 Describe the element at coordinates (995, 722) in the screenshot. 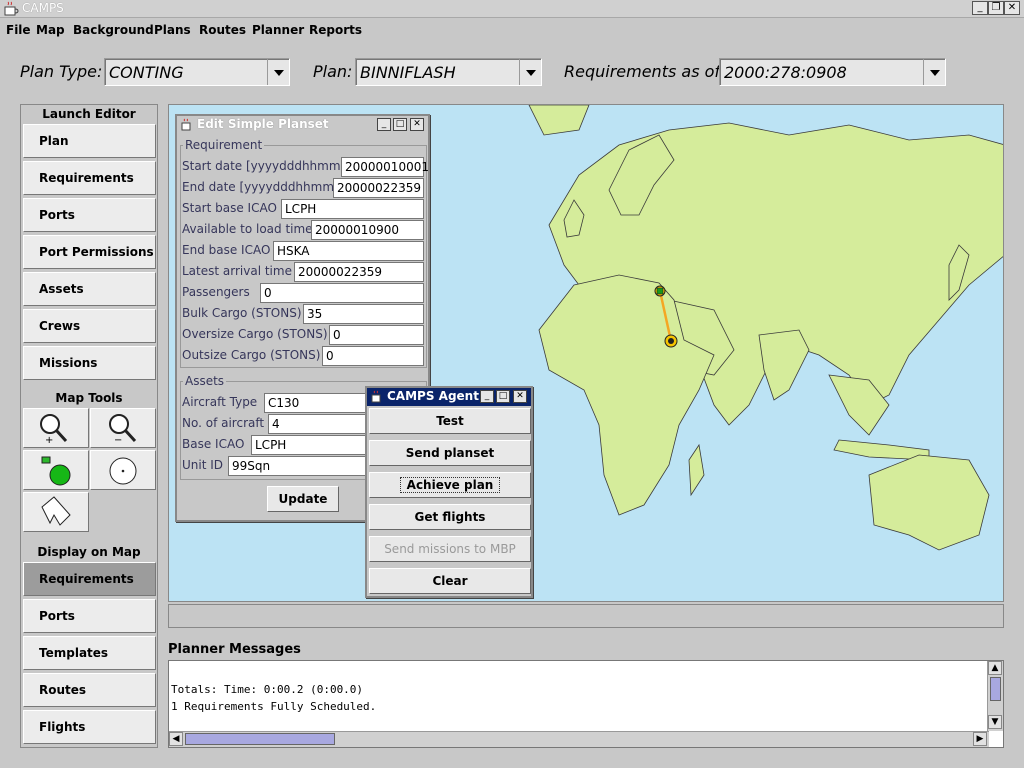

I see `scroll-down-icon: ▼` at that location.